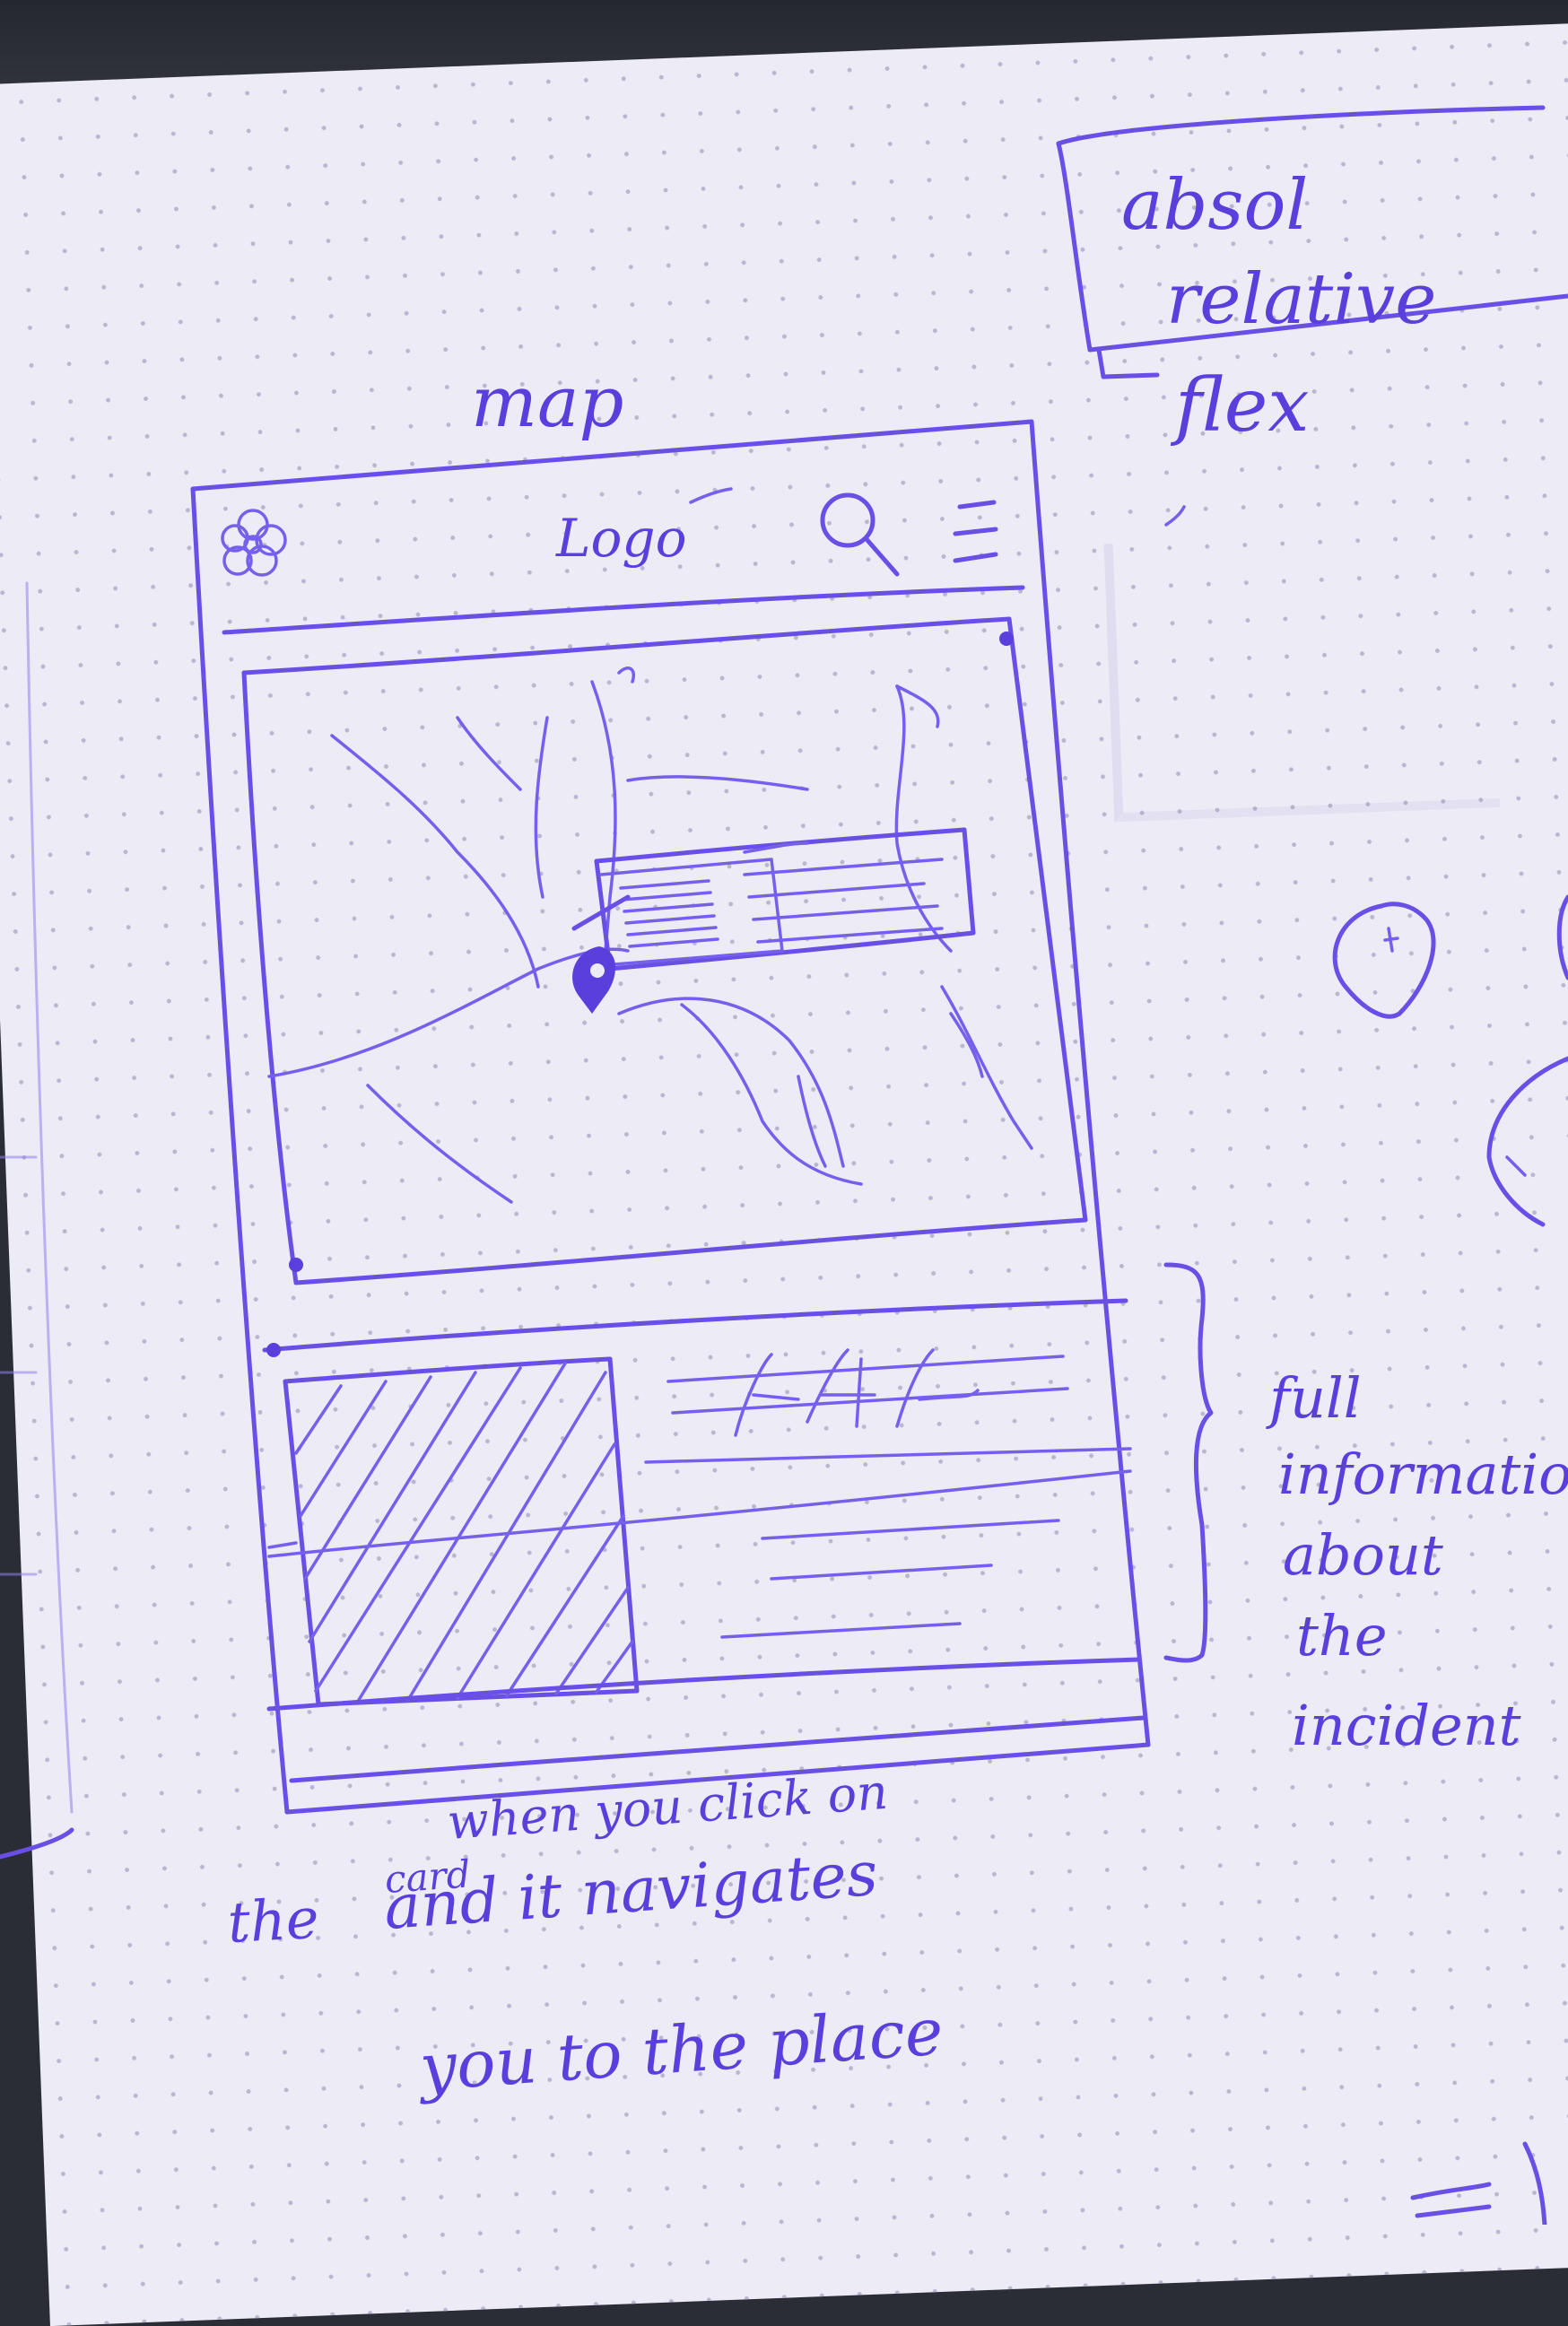 Image resolution: width=1568 pixels, height=2326 pixels. What do you see at coordinates (254, 543) in the screenshot?
I see `flower-logo-icon` at bounding box center [254, 543].